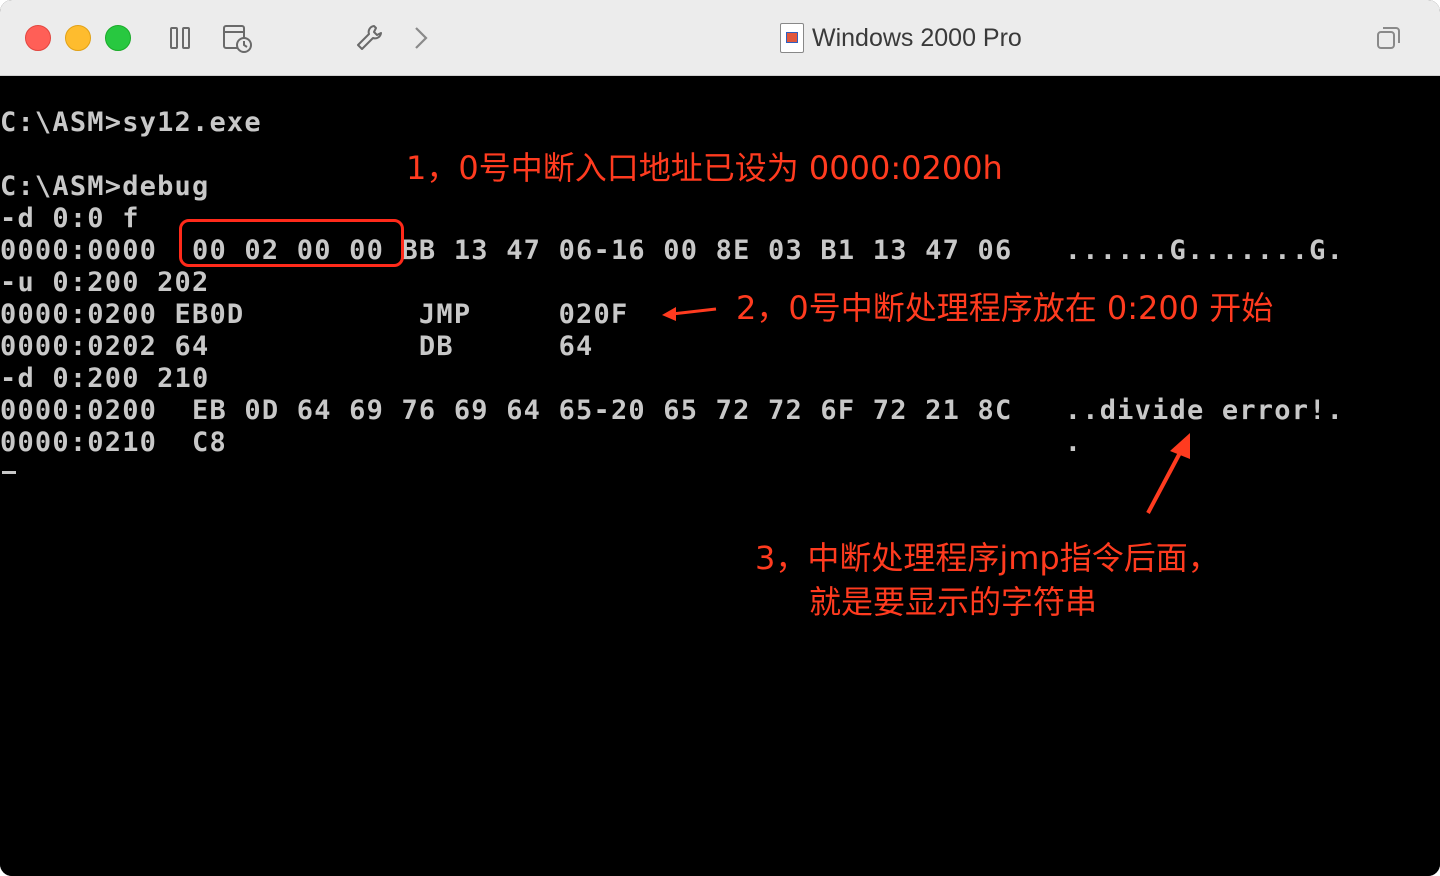 The image size is (1440, 876). I want to click on terminal-line: -d 0:0 f, so click(70, 218).